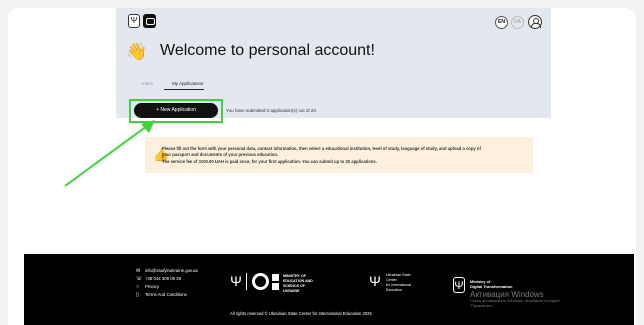 Image resolution: width=644 pixels, height=325 pixels. I want to click on ministry-logo-square-bottom, so click(275, 286).